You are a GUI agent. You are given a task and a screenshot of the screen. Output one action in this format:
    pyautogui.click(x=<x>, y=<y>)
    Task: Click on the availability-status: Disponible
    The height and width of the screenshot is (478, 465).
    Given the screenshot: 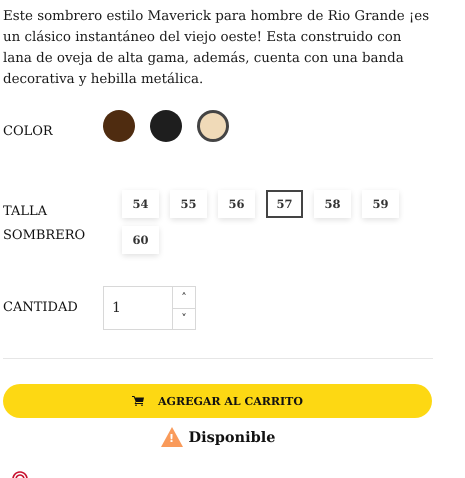 What is the action you would take?
    pyautogui.click(x=232, y=437)
    